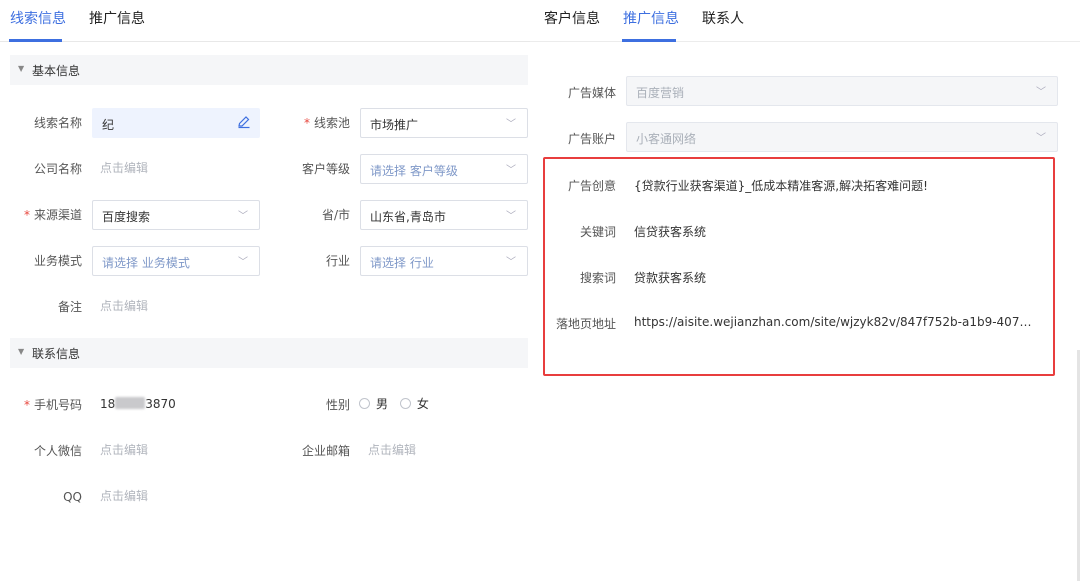 This screenshot has width=1080, height=581. I want to click on basic-info-section-header: ▼ 基本信息, so click(269, 70).